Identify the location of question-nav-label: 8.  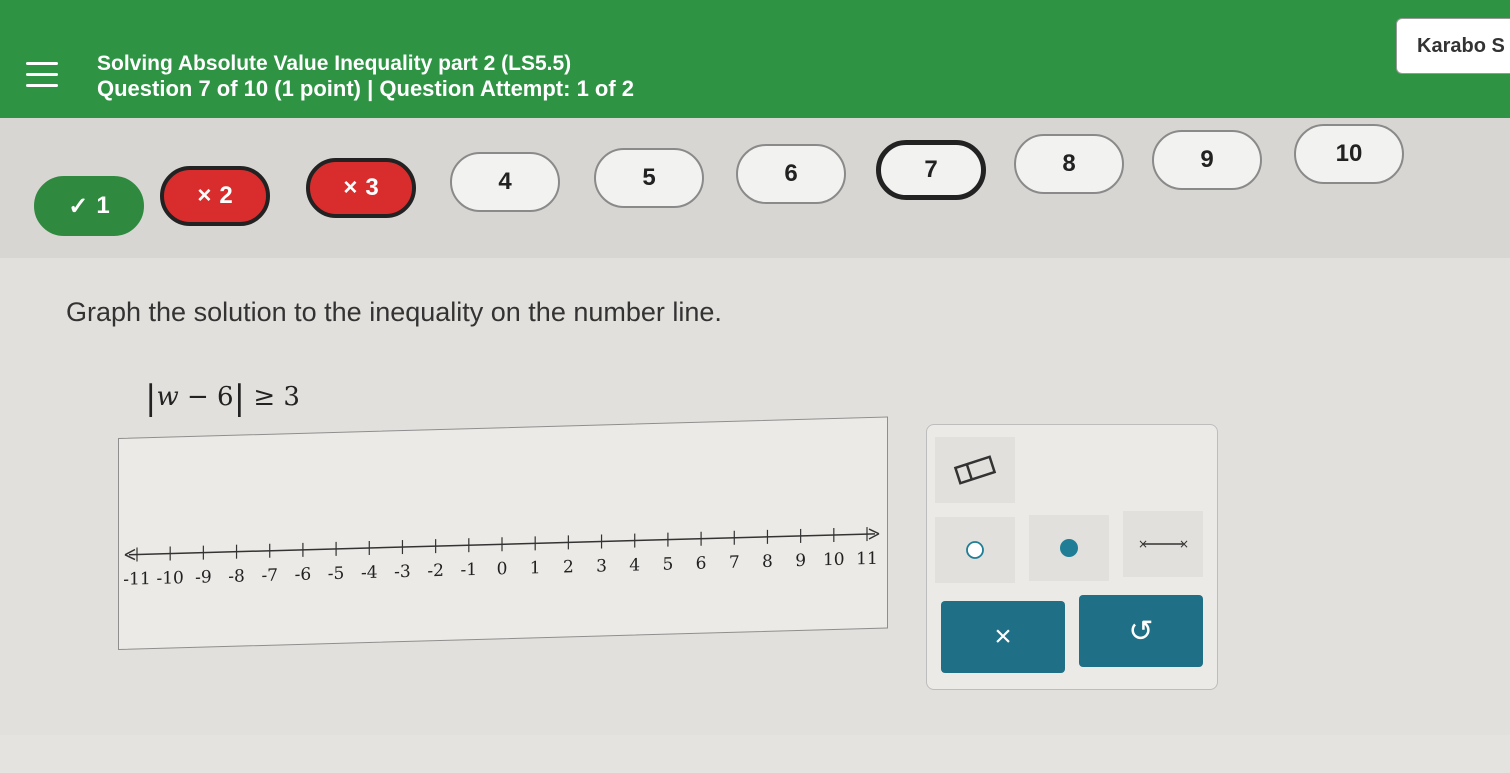
(1069, 163).